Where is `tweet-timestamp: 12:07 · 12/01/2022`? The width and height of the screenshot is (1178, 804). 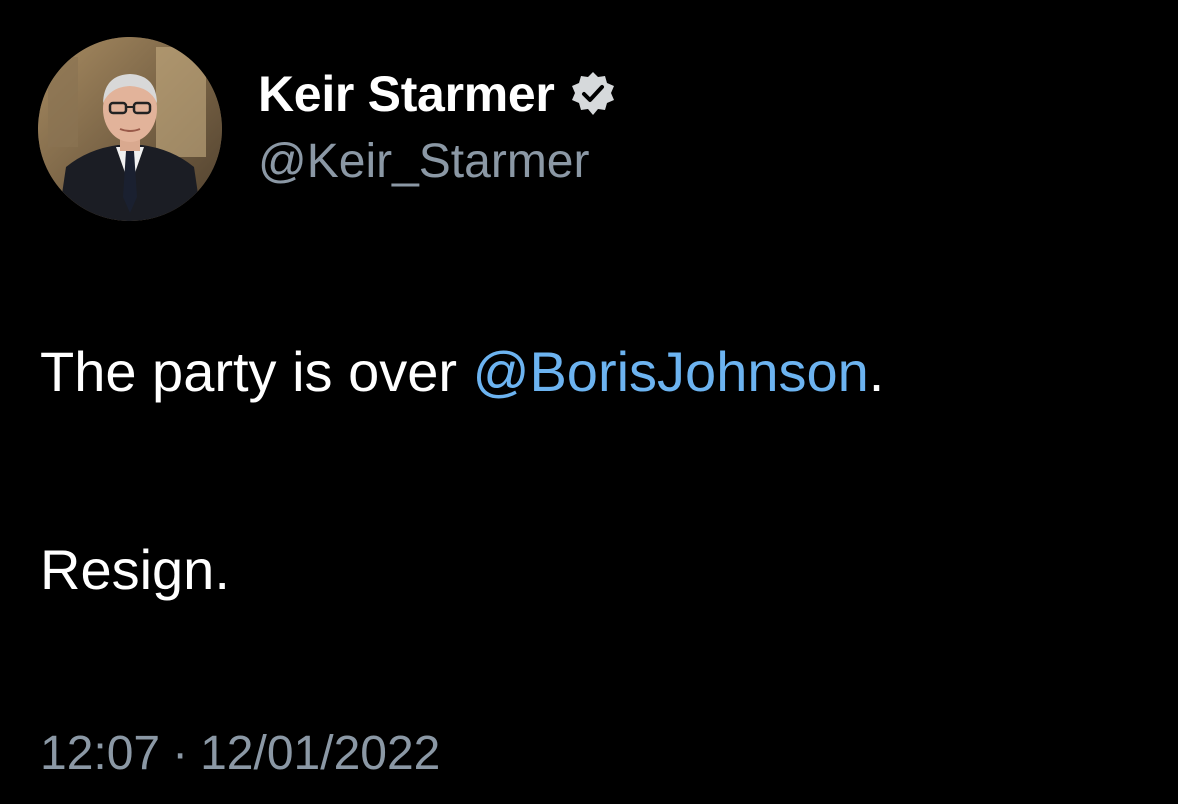
tweet-timestamp: 12:07 · 12/01/2022 is located at coordinates (240, 753).